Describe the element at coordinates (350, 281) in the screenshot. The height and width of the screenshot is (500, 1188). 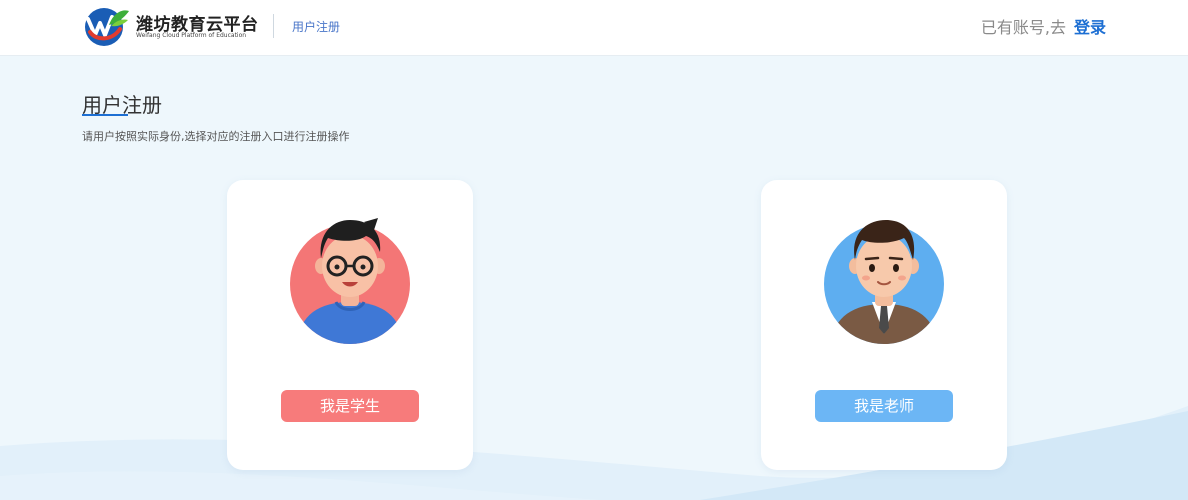
I see `student-avatar-icon` at that location.